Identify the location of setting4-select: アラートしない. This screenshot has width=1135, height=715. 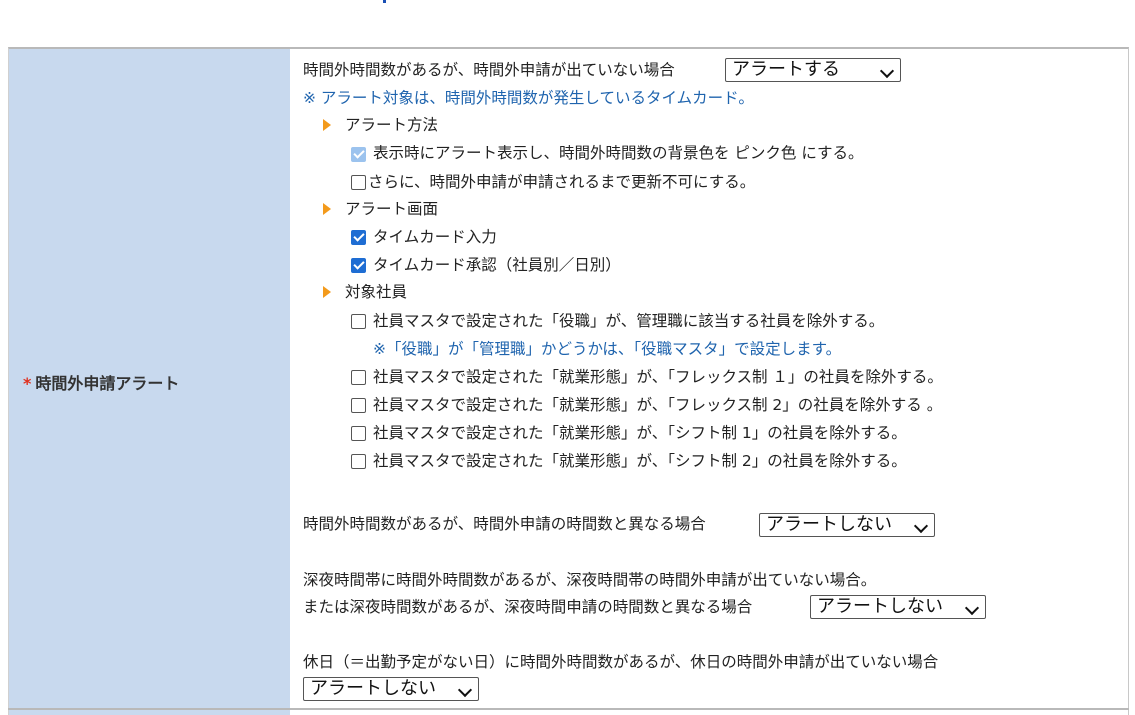
(391, 689).